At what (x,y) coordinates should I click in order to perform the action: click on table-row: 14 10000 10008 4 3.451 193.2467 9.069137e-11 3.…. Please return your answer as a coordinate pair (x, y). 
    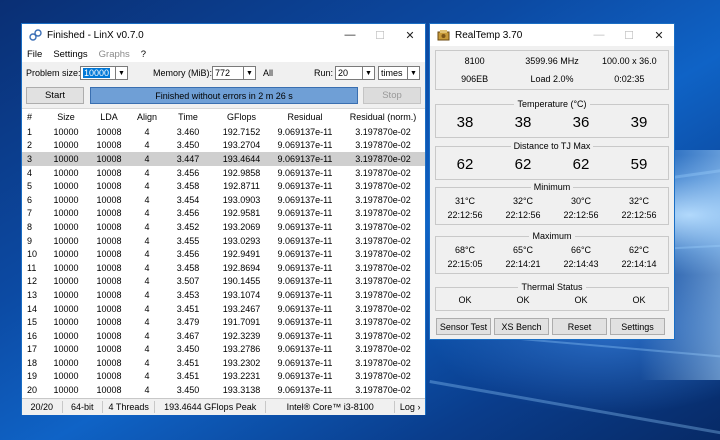
    Looking at the image, I should click on (223, 309).